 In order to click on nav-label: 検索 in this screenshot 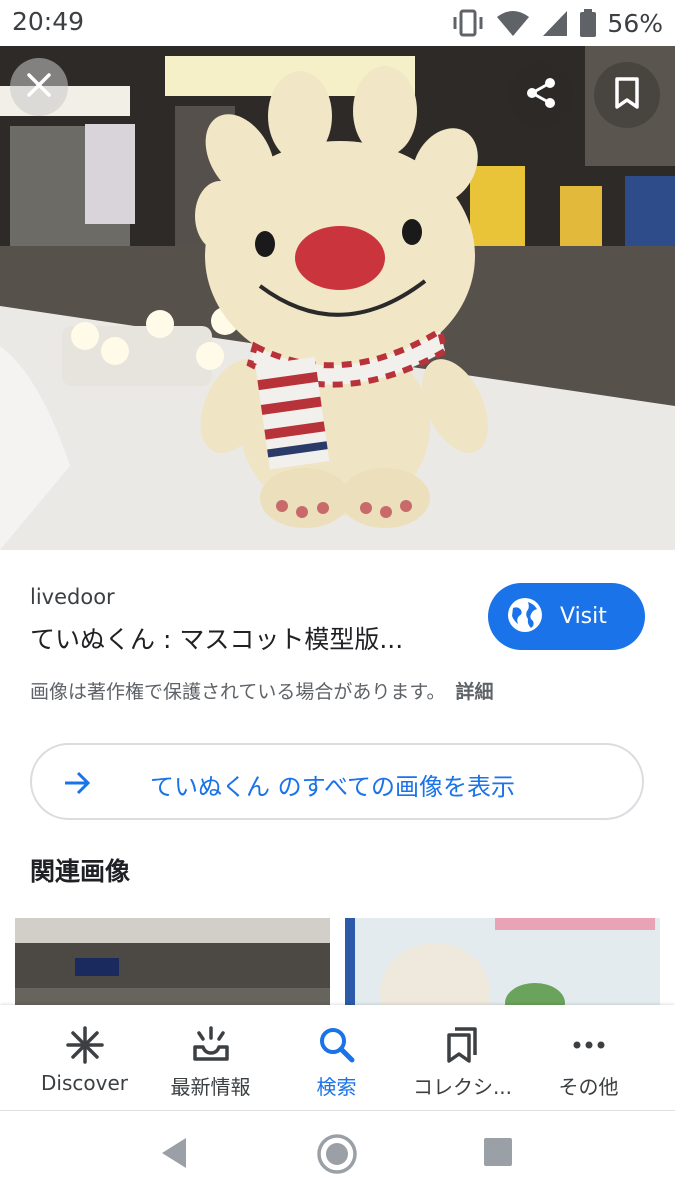, I will do `click(336, 1087)`.